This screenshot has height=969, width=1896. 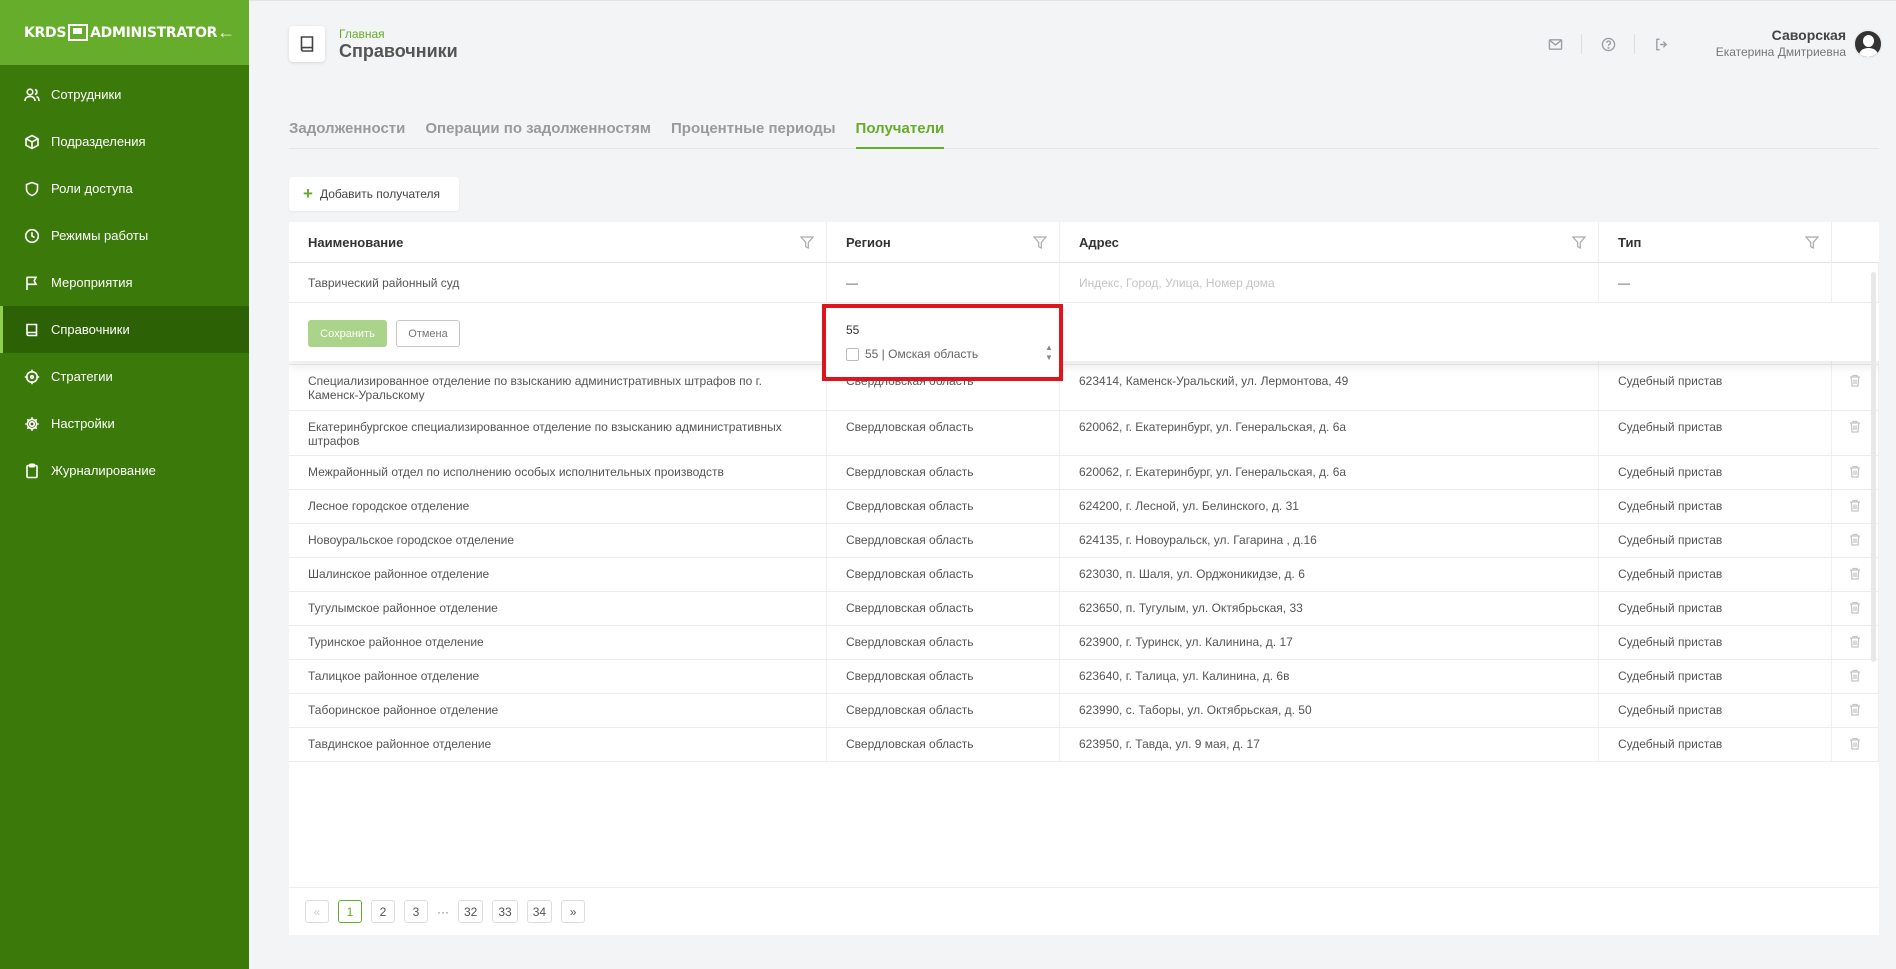 I want to click on page-button: 3, so click(x=416, y=911).